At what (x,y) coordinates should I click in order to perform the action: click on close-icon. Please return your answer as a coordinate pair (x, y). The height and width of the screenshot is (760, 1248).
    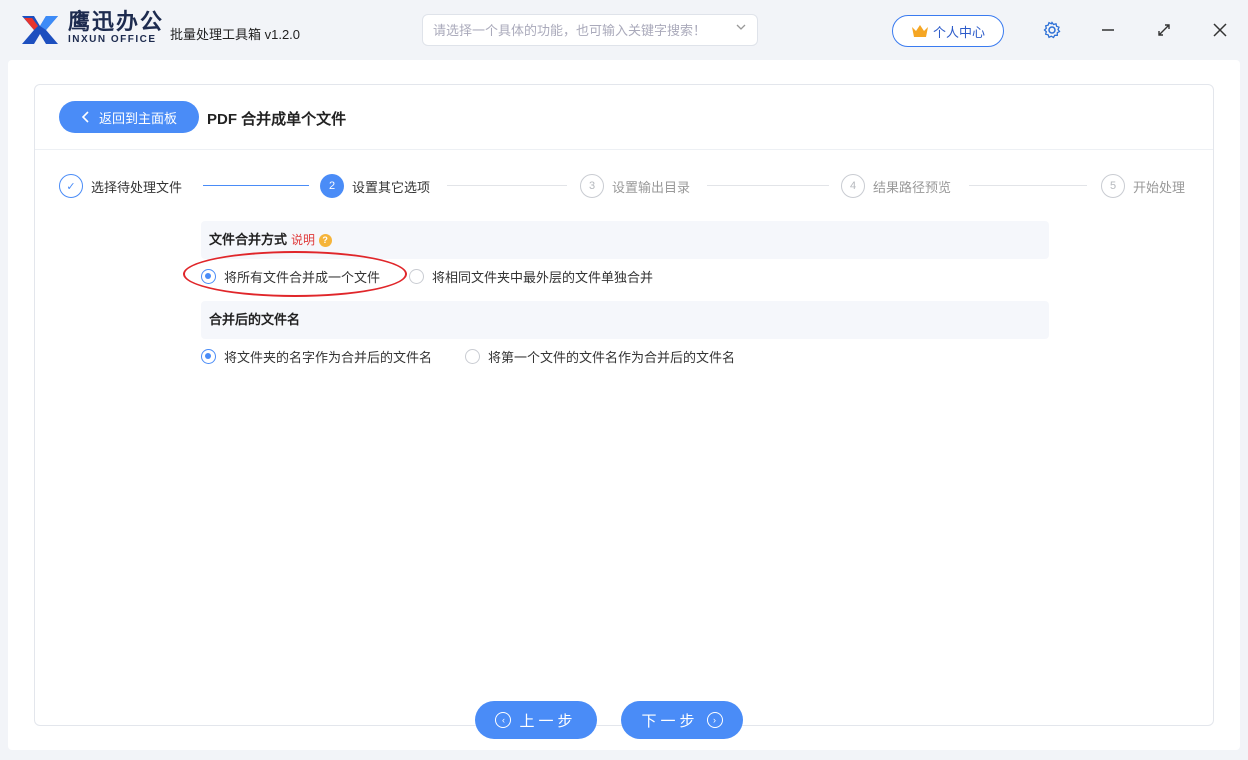
    Looking at the image, I should click on (1220, 30).